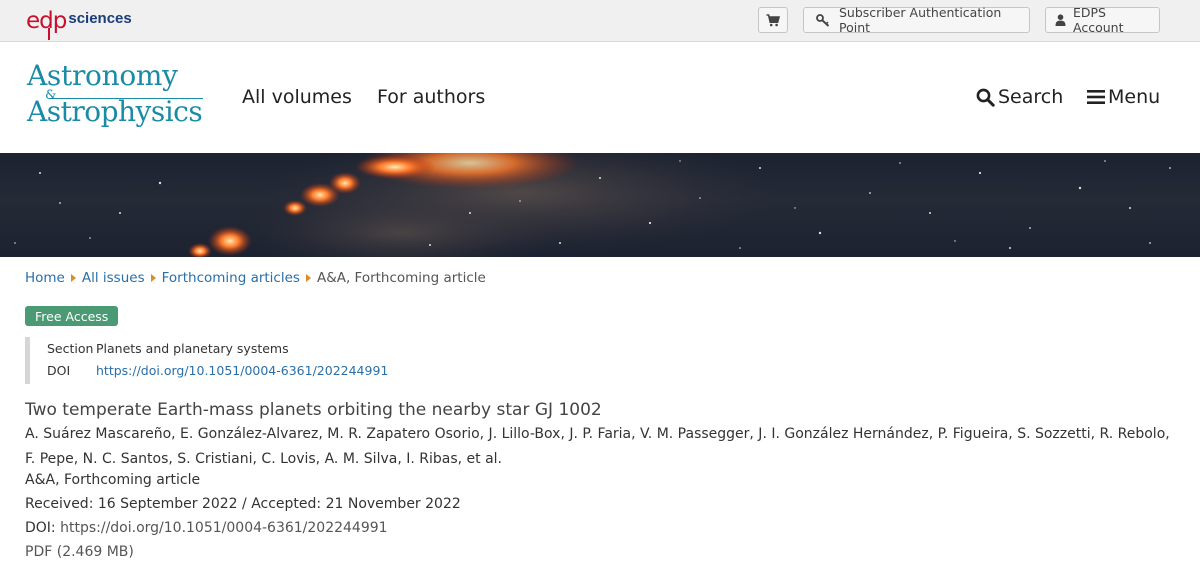  Describe the element at coordinates (231, 278) in the screenshot. I see `breadcrumb-forthcoming-articles: Forthcoming articles` at that location.